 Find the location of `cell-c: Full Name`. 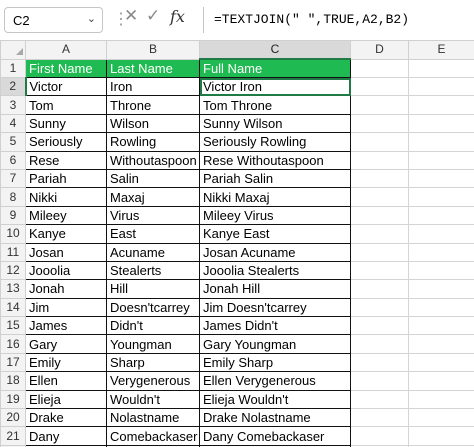

cell-c: Full Name is located at coordinates (275, 68).